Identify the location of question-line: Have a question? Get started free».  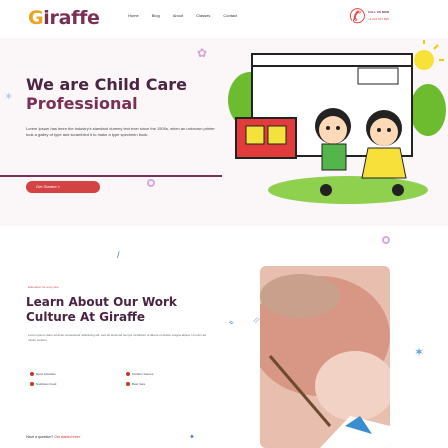
(53, 437).